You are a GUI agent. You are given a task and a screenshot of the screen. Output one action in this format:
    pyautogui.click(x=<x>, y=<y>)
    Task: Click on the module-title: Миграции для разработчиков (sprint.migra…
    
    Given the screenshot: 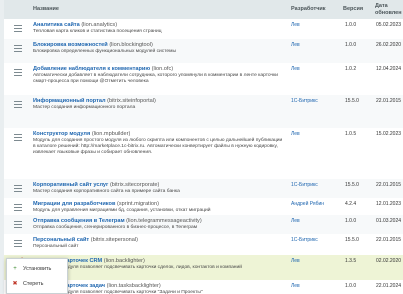 What is the action you would take?
    pyautogui.click(x=96, y=204)
    